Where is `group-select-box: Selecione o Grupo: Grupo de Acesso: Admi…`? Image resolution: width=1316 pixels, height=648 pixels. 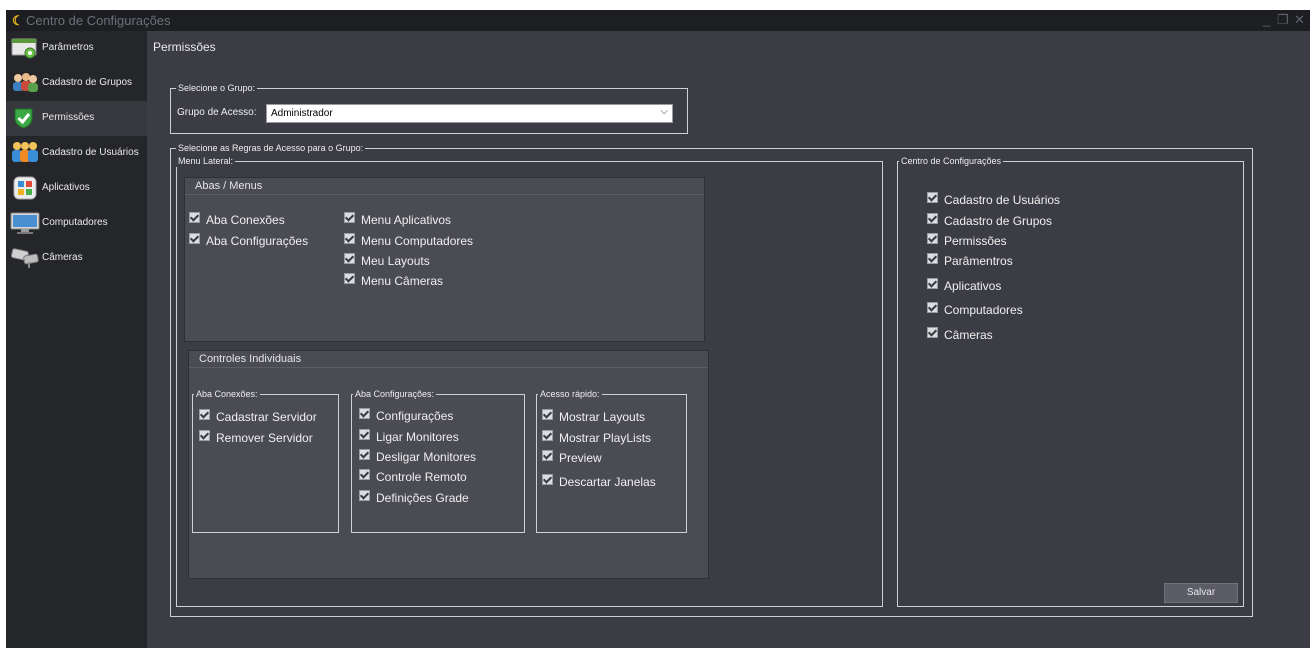
group-select-box: Selecione o Grupo: Grupo de Acesso: Admi… is located at coordinates (429, 108).